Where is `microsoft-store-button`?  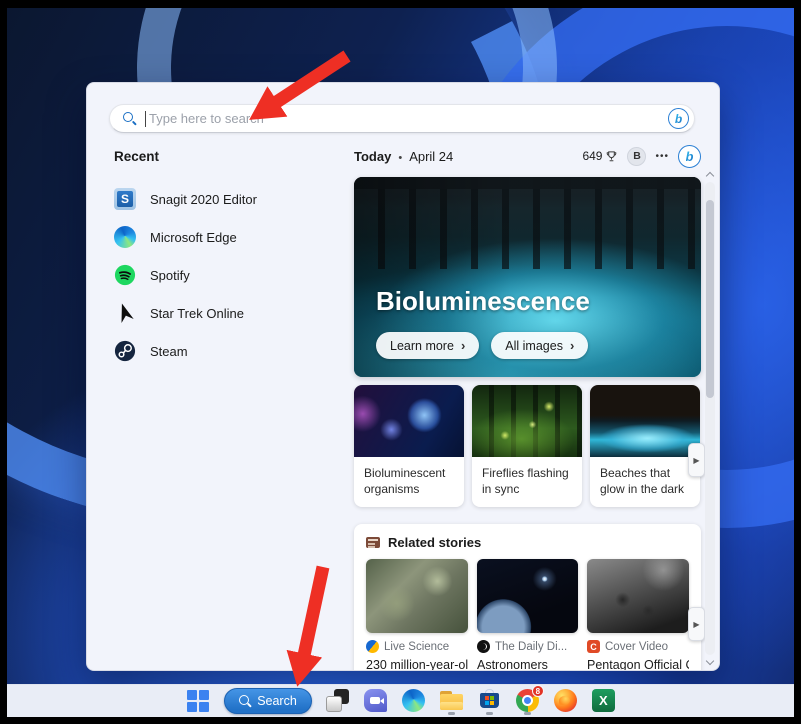
microsoft-store-button is located at coordinates (489, 700).